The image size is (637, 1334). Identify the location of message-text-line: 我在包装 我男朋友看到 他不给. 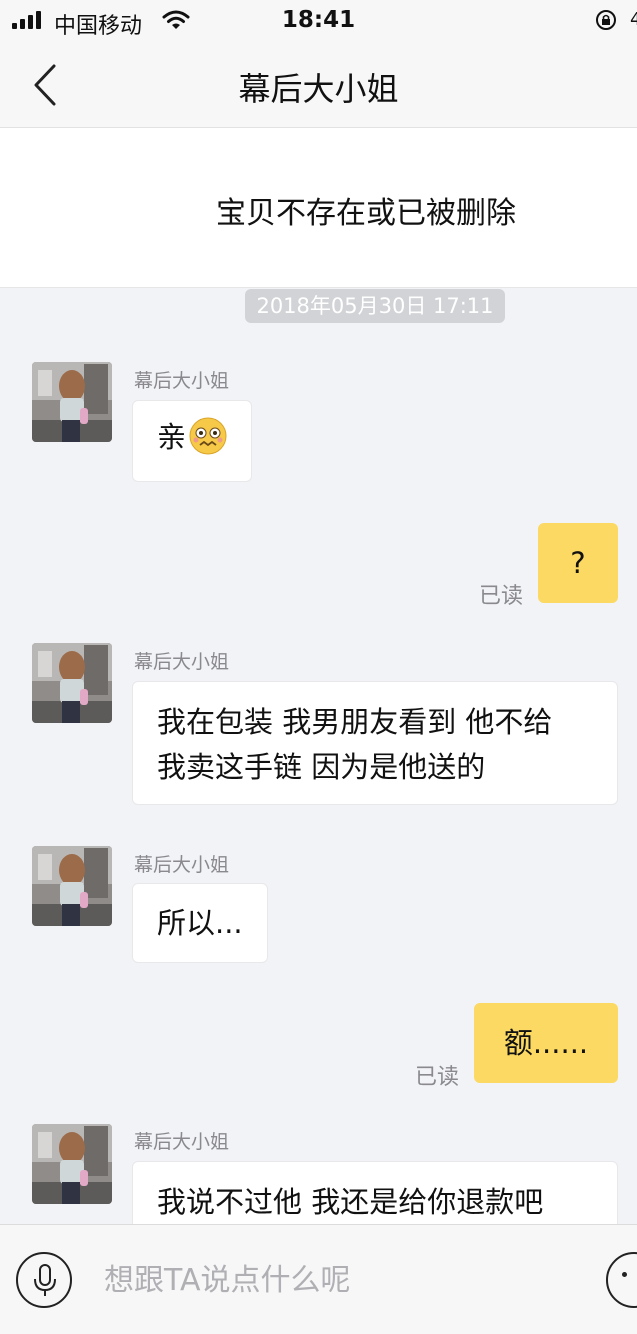
(355, 722).